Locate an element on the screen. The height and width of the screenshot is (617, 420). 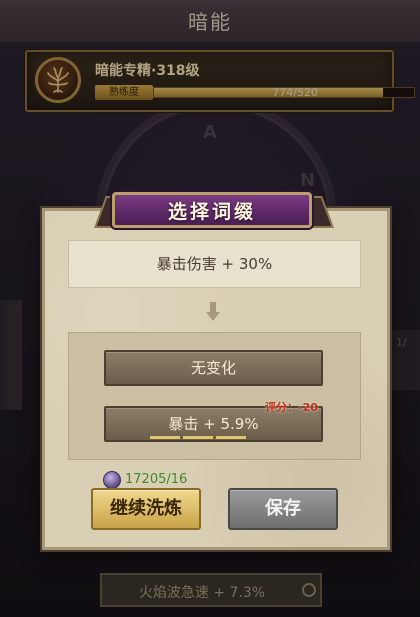
score-tag: 评分：-20 is located at coordinates (291, 407).